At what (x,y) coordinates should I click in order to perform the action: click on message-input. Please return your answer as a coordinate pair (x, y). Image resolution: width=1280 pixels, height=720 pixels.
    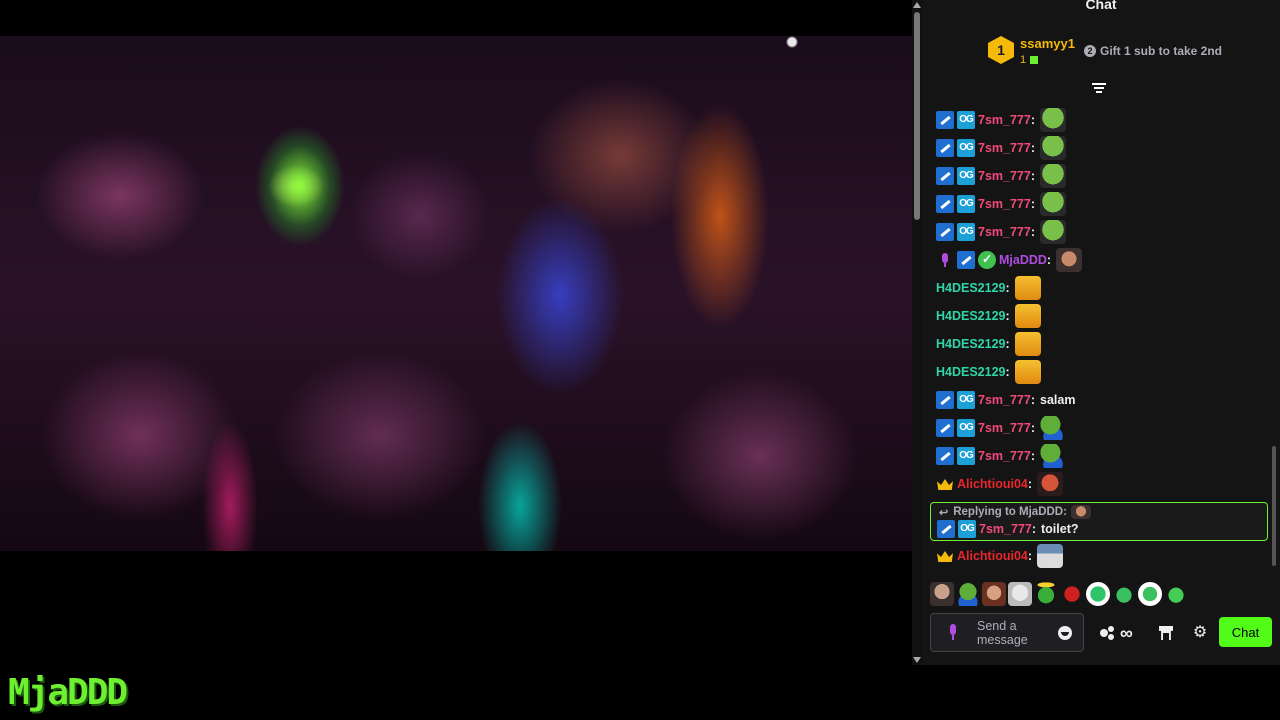
    Looking at the image, I should click on (1011, 633).